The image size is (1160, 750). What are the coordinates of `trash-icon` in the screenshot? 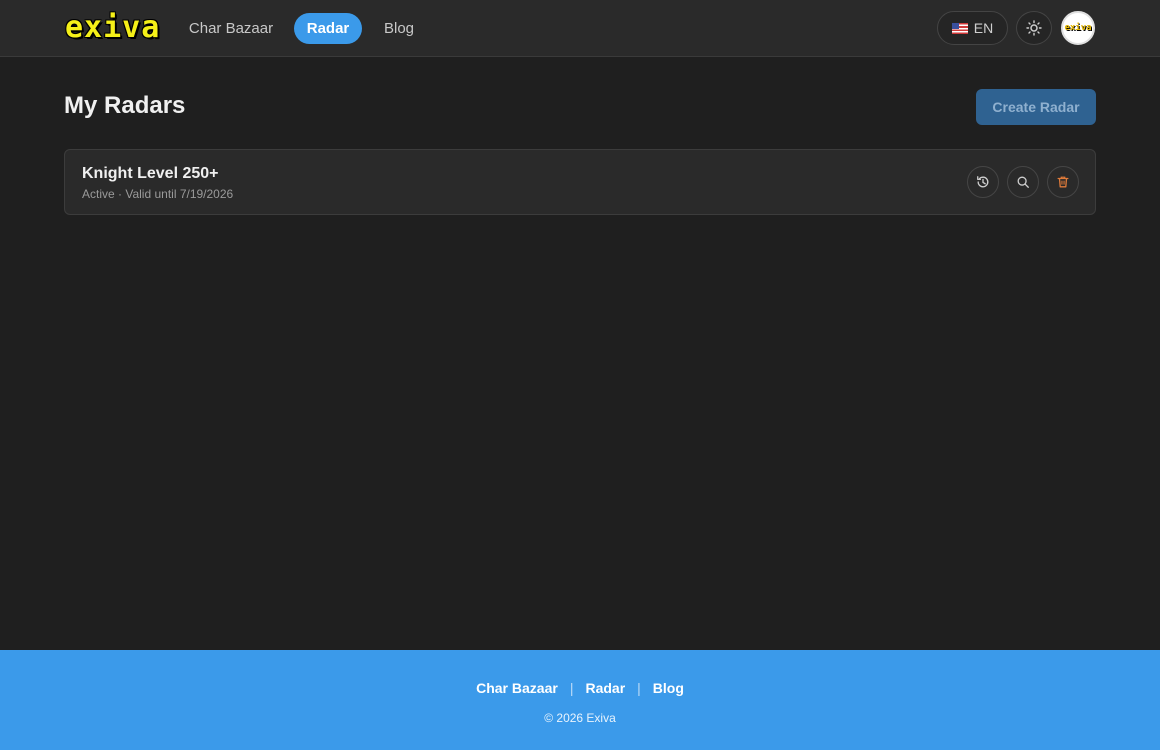 It's located at (1063, 182).